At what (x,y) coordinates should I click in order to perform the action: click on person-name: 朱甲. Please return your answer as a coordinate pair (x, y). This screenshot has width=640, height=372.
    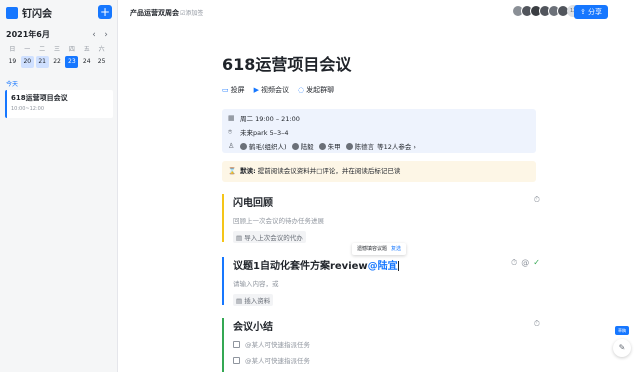
    Looking at the image, I should click on (334, 146).